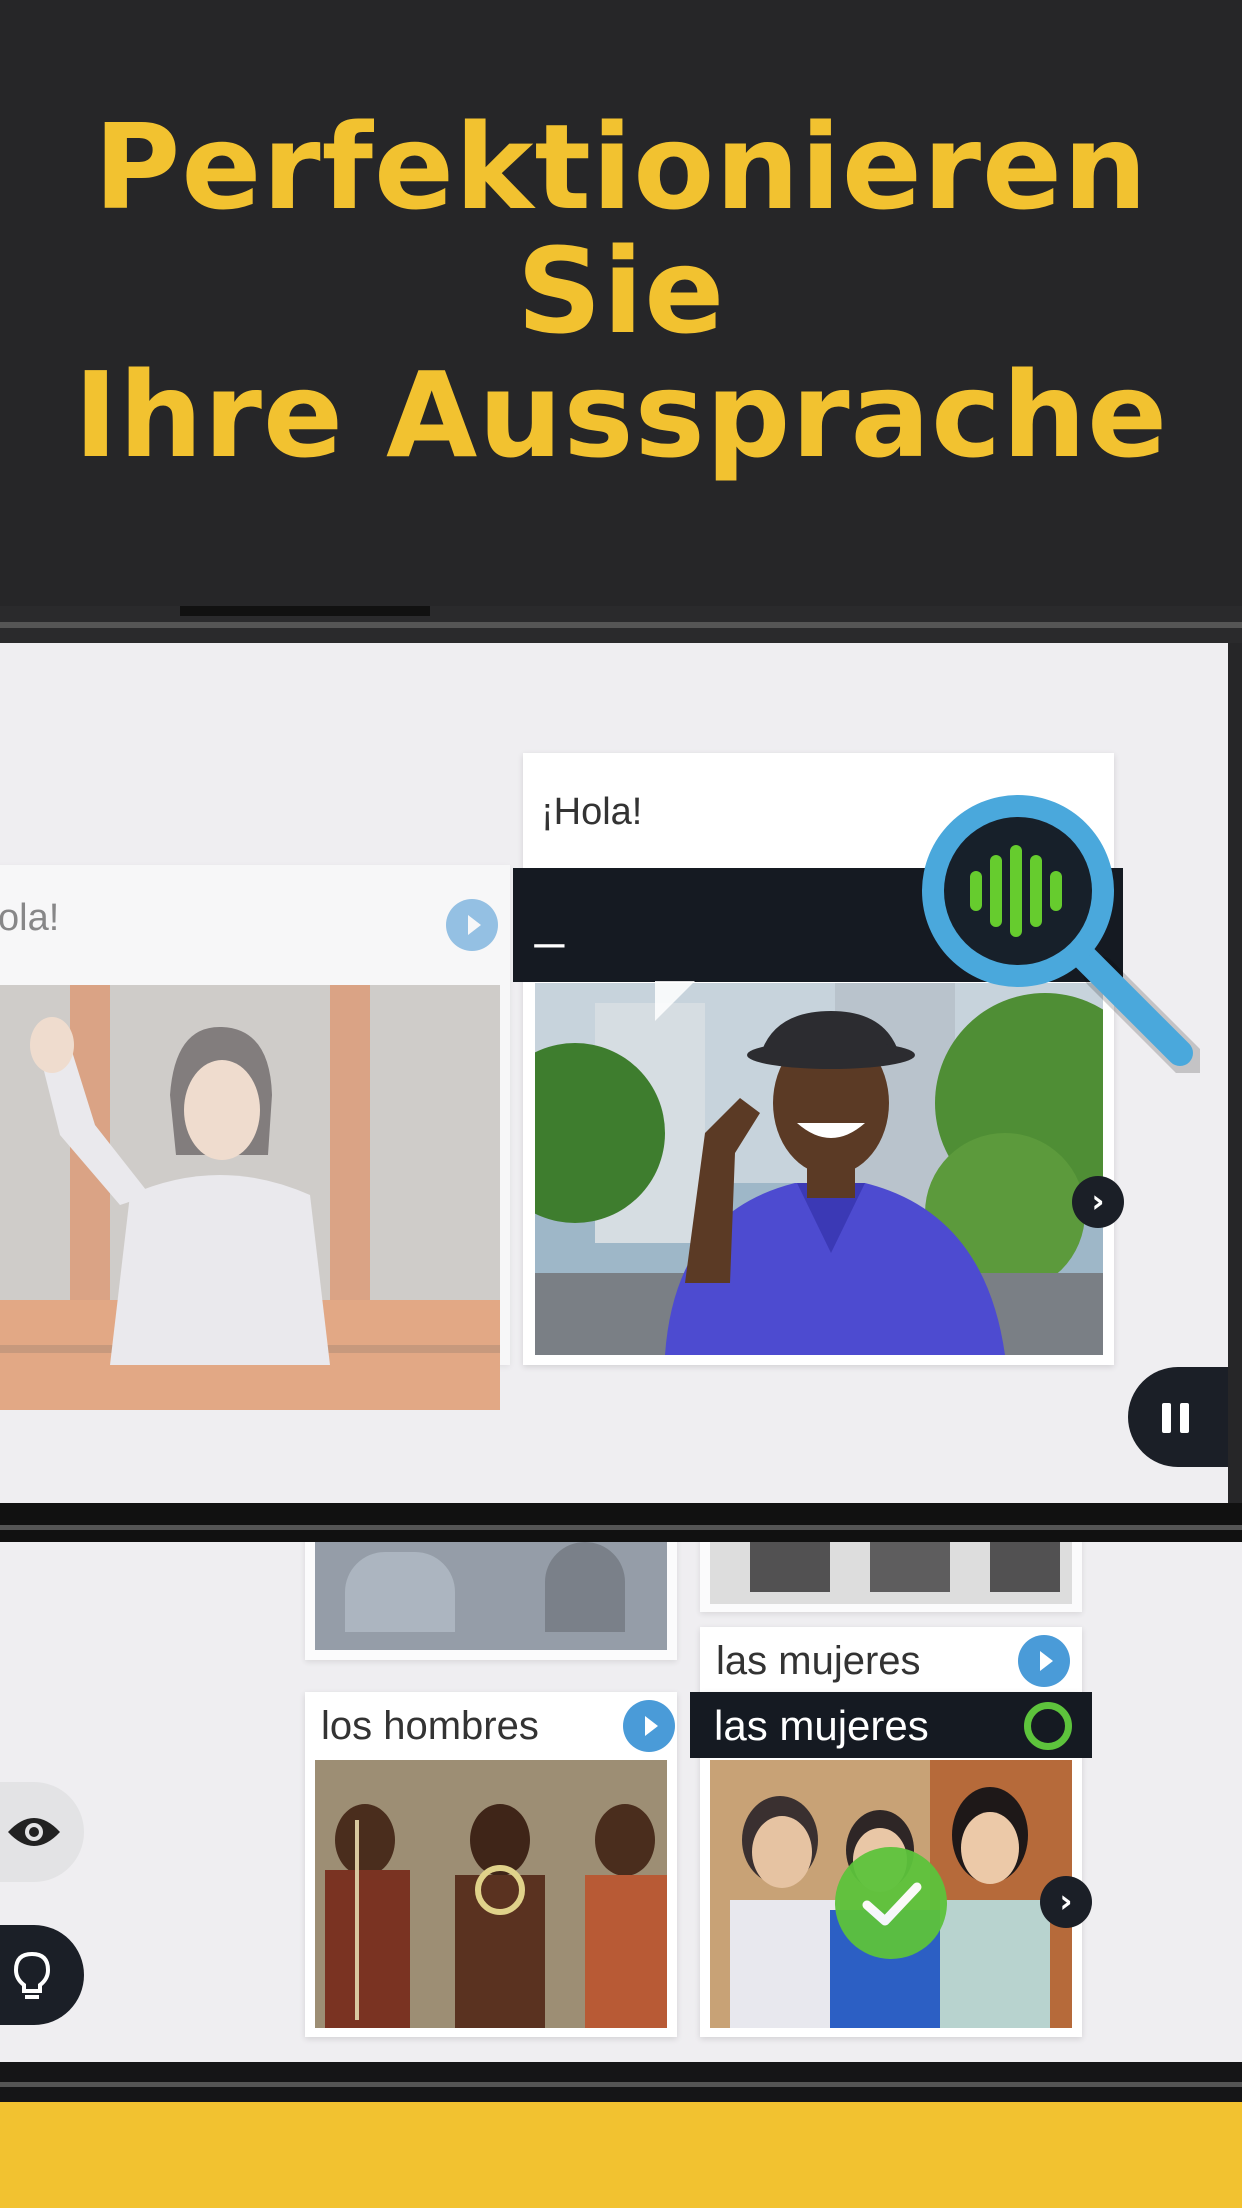  What do you see at coordinates (621, 415) in the screenshot?
I see `headline-line-2: Ihre Aussprache` at bounding box center [621, 415].